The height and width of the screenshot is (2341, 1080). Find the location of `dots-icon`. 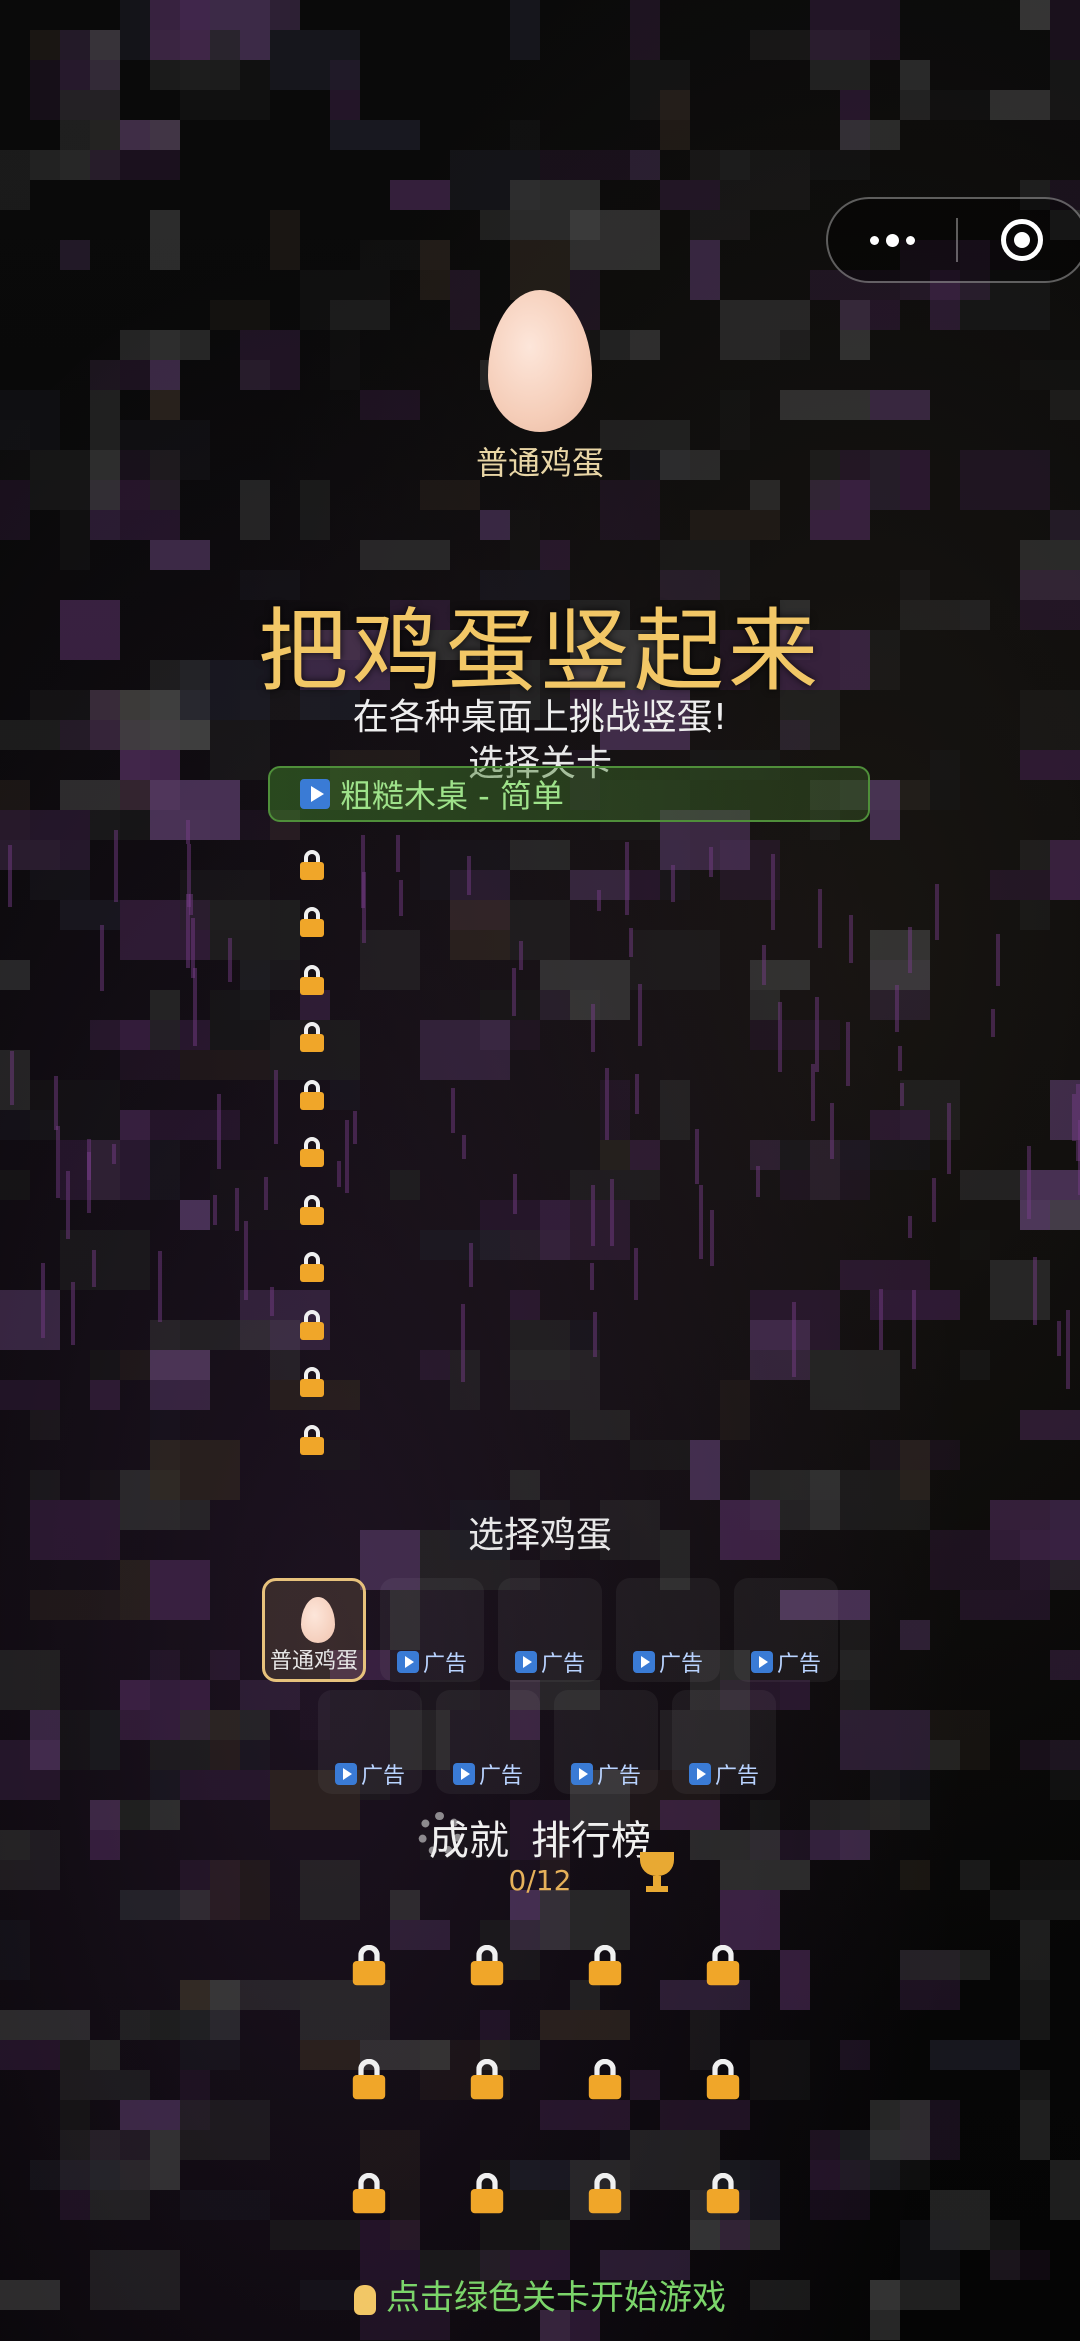

dots-icon is located at coordinates (892, 240).